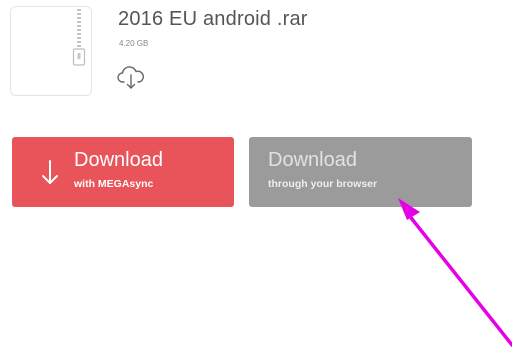  What do you see at coordinates (360, 172) in the screenshot?
I see `download-through-browser-button: Download through your browser` at bounding box center [360, 172].